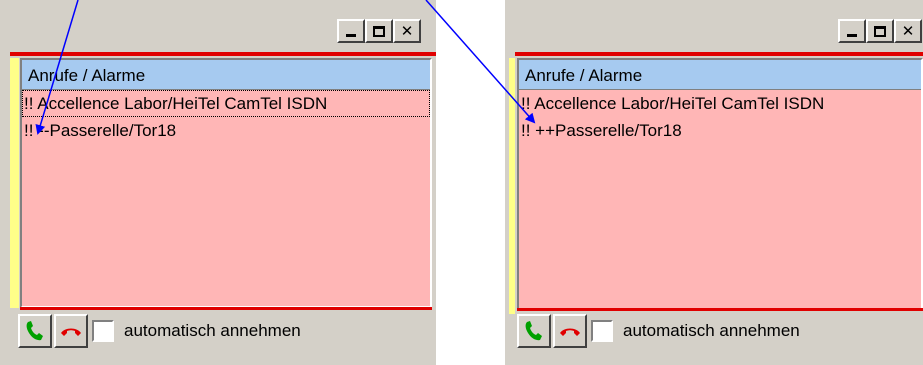 This screenshot has width=923, height=365. I want to click on arrow-to-right-item, so click(480, 62).